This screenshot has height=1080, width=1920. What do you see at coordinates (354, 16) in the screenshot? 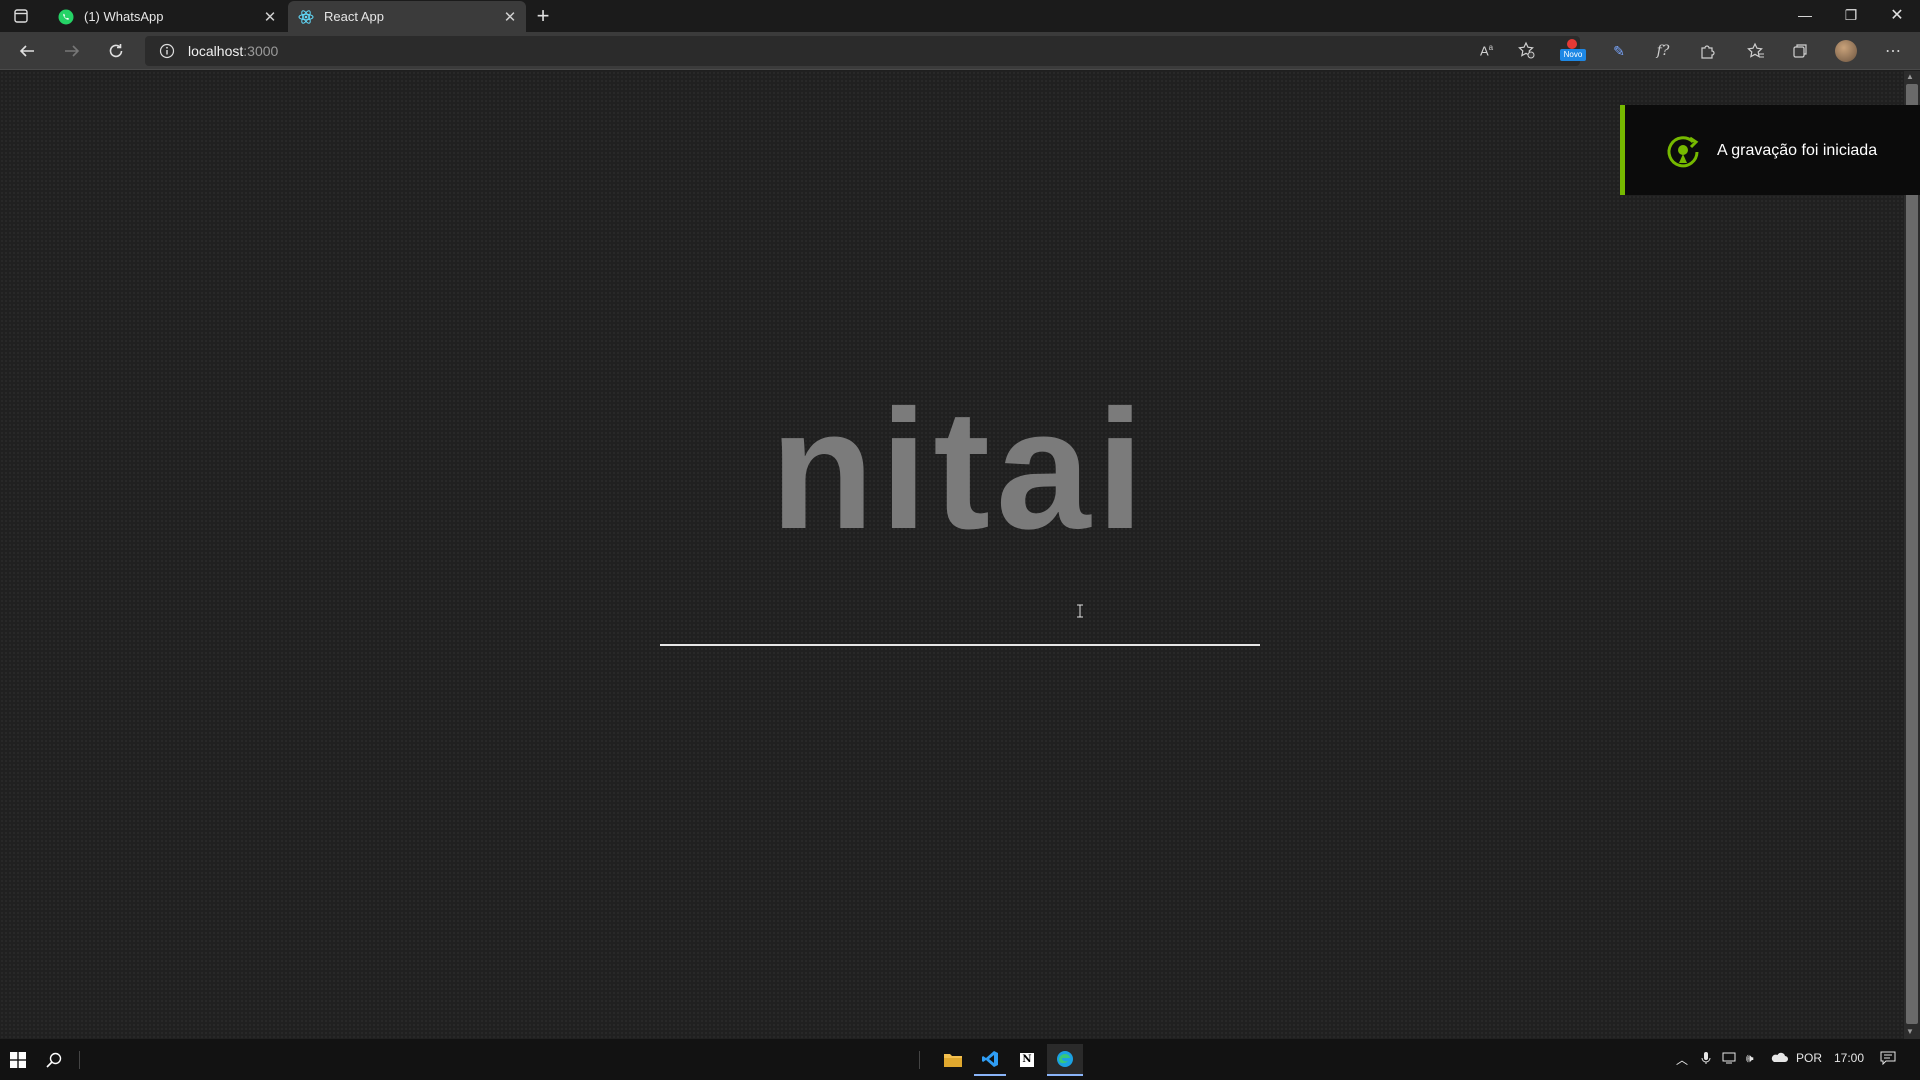
I see `tab-label: React App` at bounding box center [354, 16].